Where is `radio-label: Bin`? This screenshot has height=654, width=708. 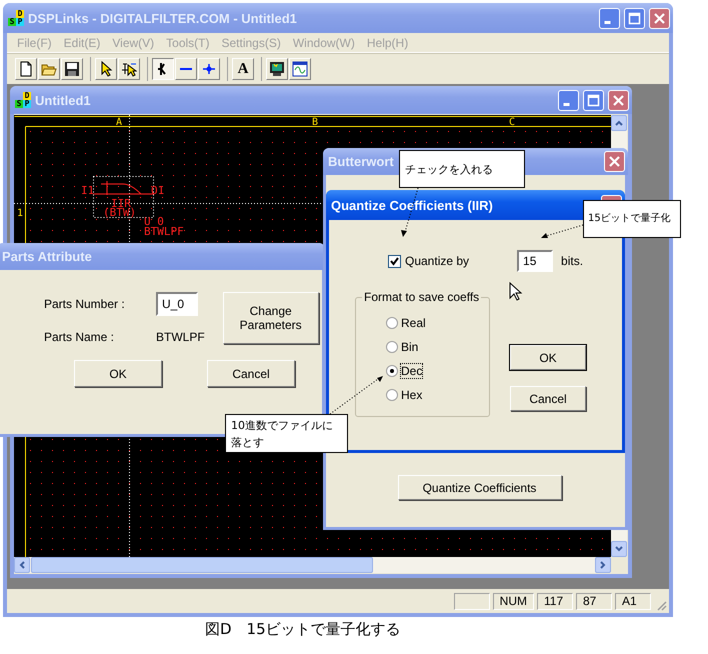
radio-label: Bin is located at coordinates (409, 347).